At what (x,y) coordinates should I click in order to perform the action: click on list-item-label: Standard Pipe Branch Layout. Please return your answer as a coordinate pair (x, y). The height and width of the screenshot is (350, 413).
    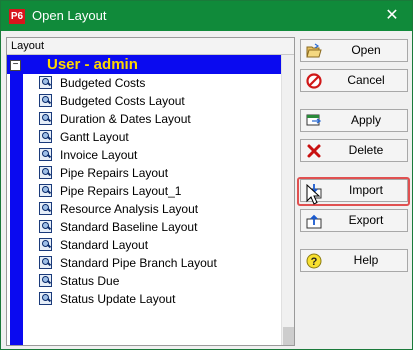
    Looking at the image, I should click on (138, 263).